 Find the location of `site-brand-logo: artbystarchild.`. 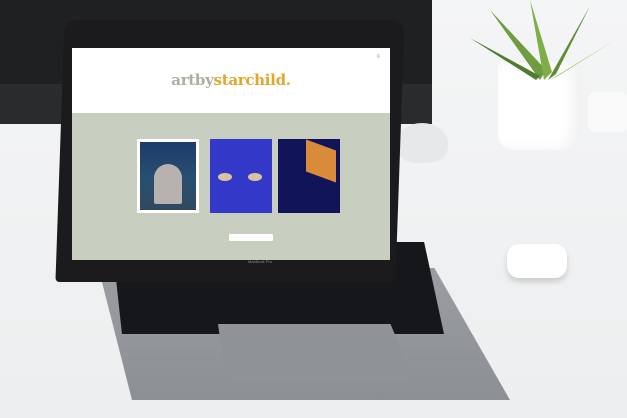

site-brand-logo: artbystarchild. is located at coordinates (231, 80).